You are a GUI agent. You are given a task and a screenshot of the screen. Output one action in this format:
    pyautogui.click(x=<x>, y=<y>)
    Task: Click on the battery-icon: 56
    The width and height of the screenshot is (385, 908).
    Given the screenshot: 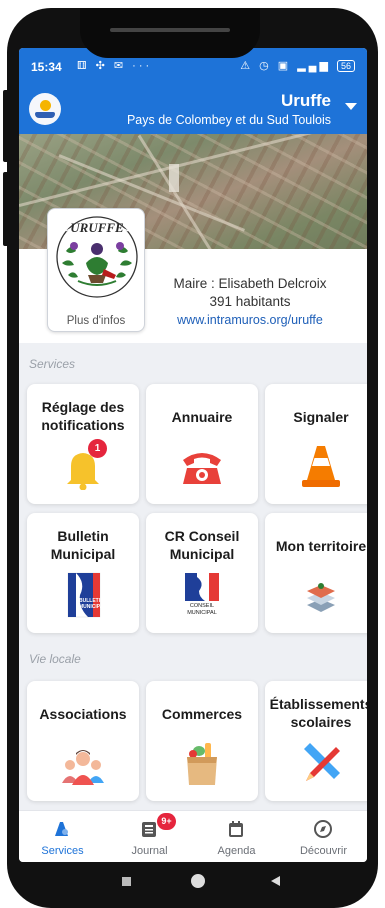 What is the action you would take?
    pyautogui.click(x=345, y=66)
    